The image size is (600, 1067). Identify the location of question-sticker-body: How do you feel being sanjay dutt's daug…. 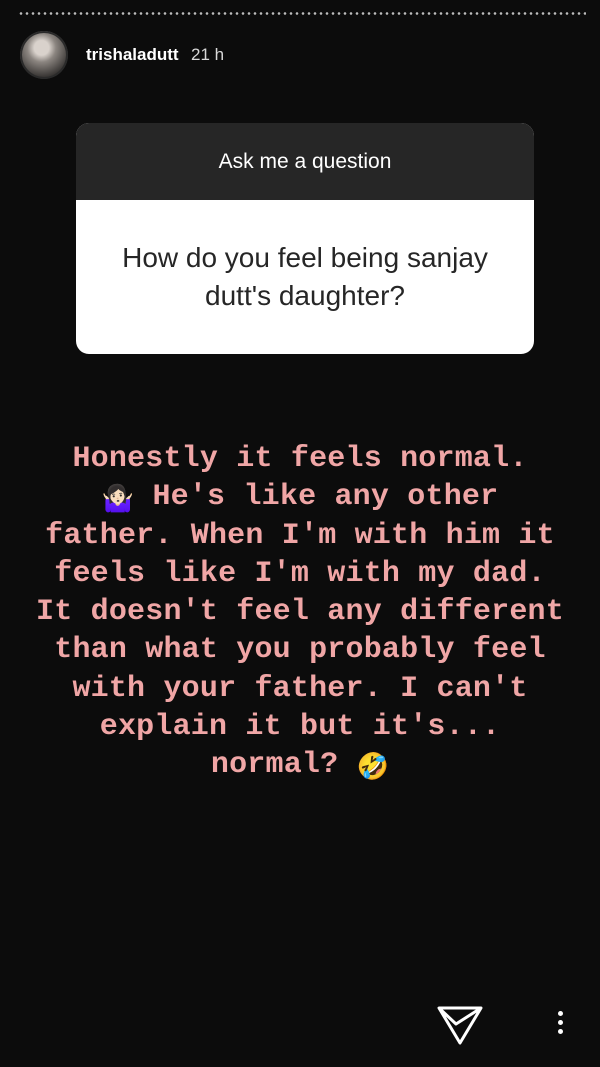
(305, 277).